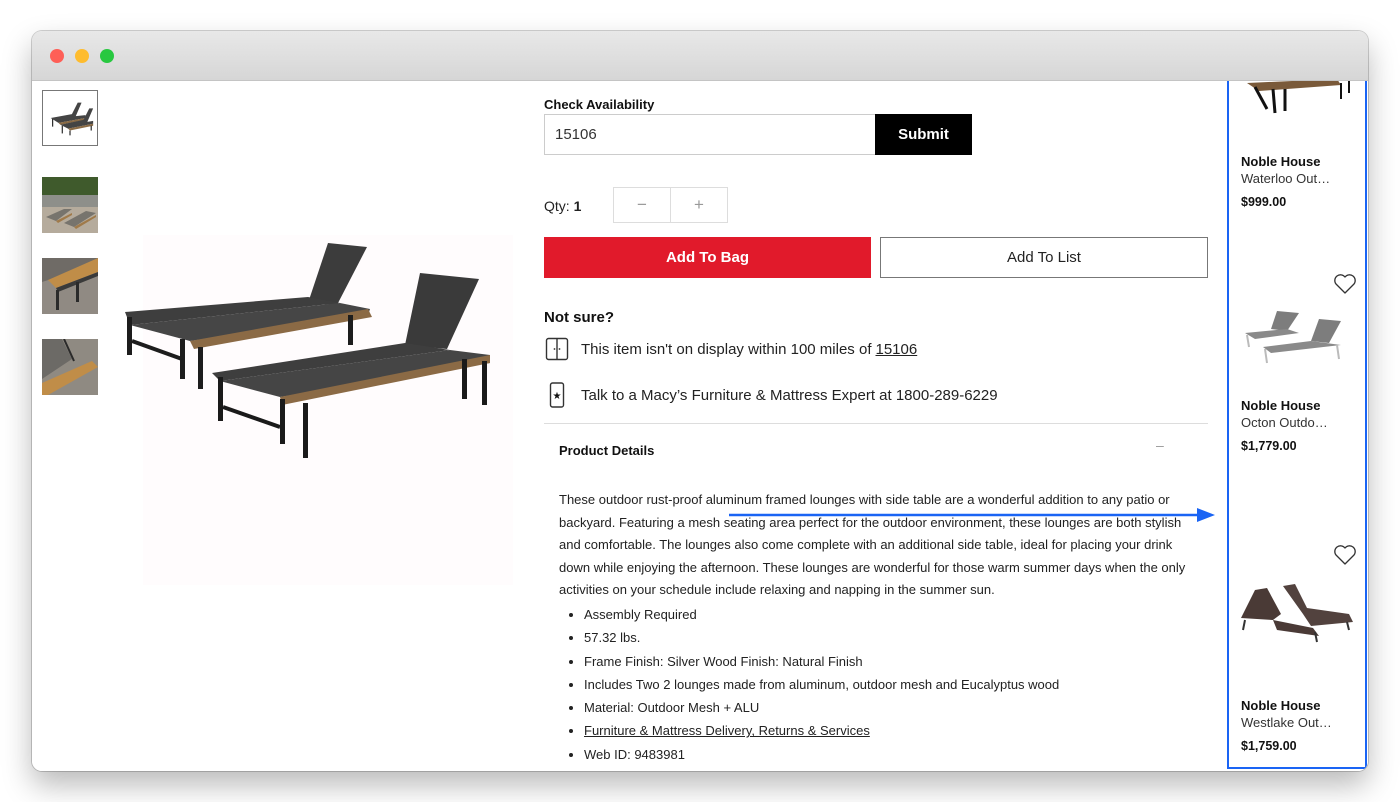 Image resolution: width=1400 pixels, height=802 pixels. I want to click on add-to-list-button: Add To List, so click(1044, 257).